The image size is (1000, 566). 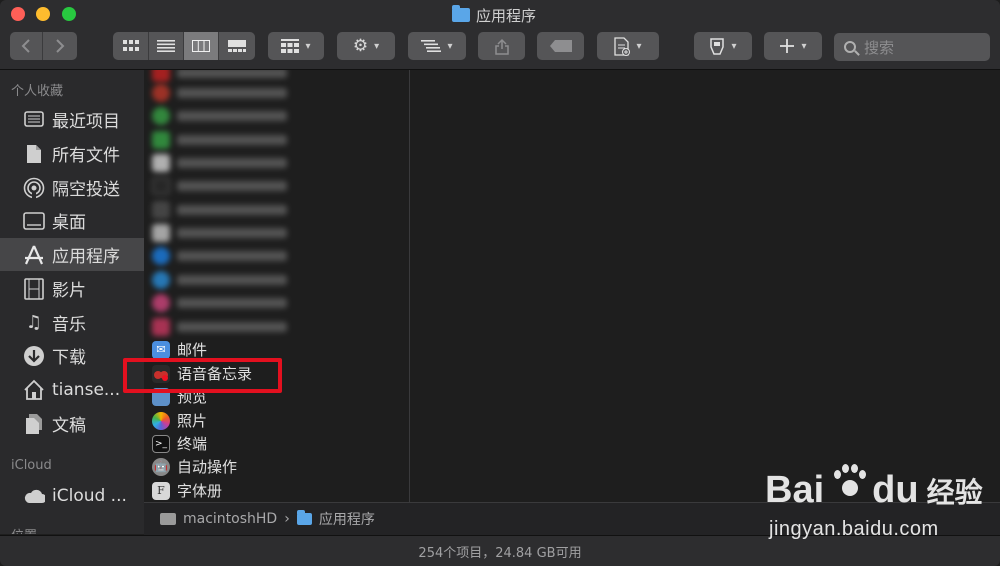 I want to click on automator-icon: 🤖, so click(x=161, y=466).